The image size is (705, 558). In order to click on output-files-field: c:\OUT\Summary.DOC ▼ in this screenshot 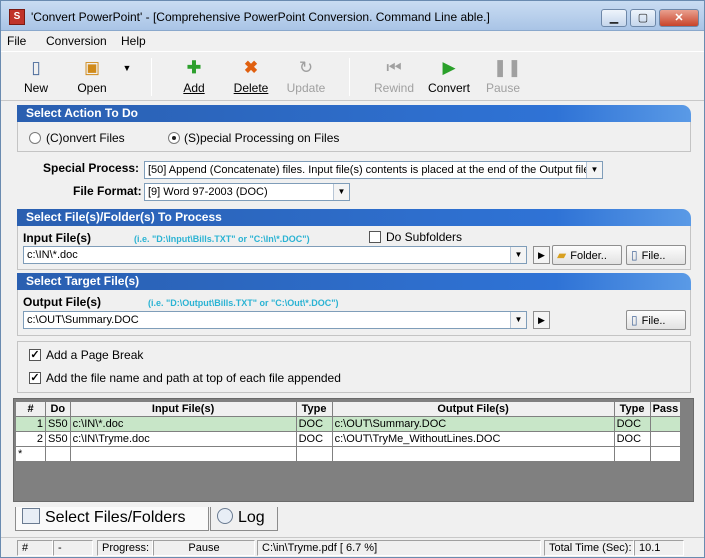, I will do `click(275, 320)`.